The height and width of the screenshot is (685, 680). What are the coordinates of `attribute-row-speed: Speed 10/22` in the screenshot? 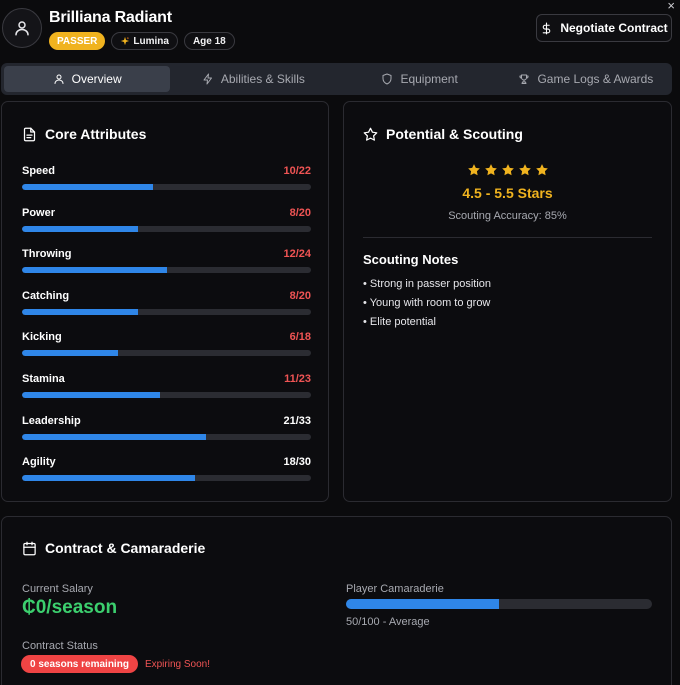 It's located at (166, 177).